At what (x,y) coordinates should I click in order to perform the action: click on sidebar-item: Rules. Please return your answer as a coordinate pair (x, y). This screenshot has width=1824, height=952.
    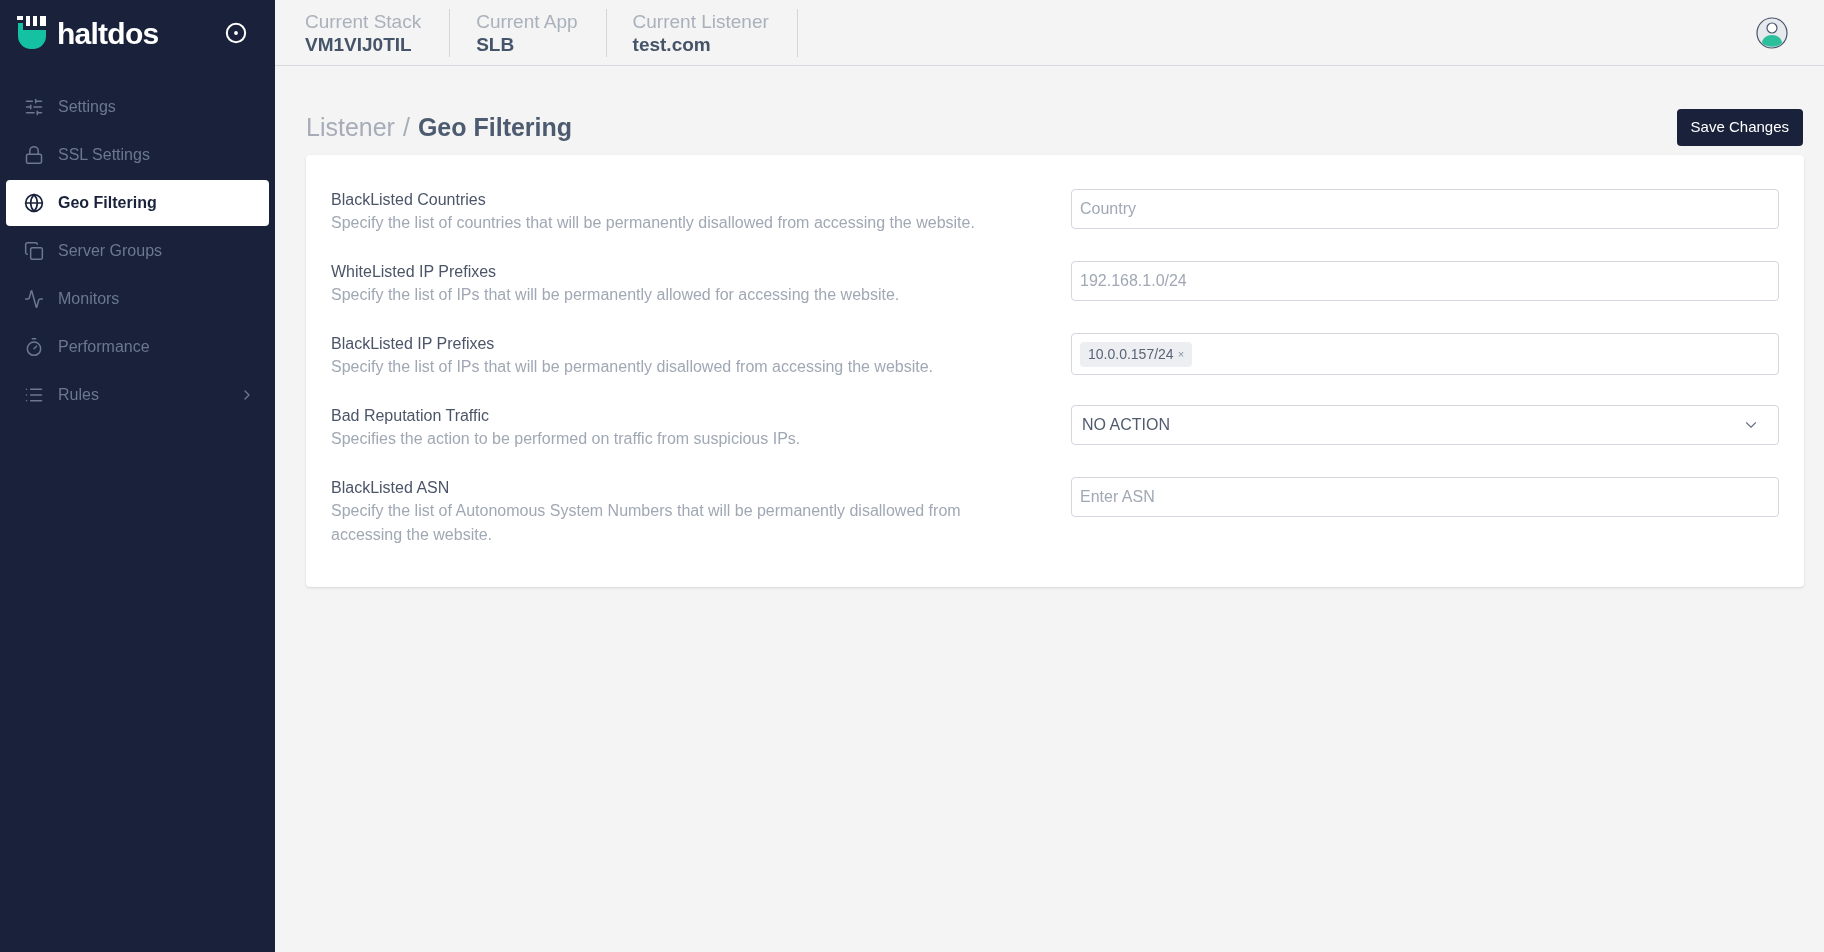
    Looking at the image, I should click on (137, 395).